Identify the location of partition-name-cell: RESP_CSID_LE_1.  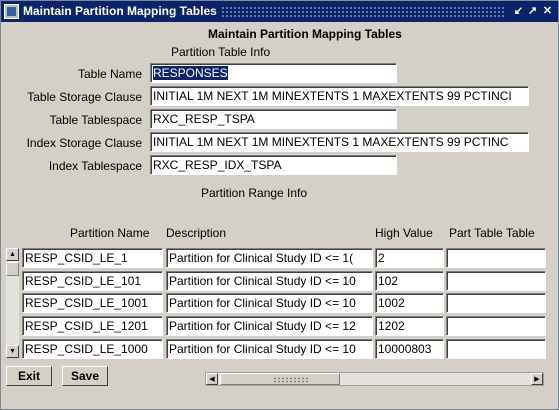
(92, 258).